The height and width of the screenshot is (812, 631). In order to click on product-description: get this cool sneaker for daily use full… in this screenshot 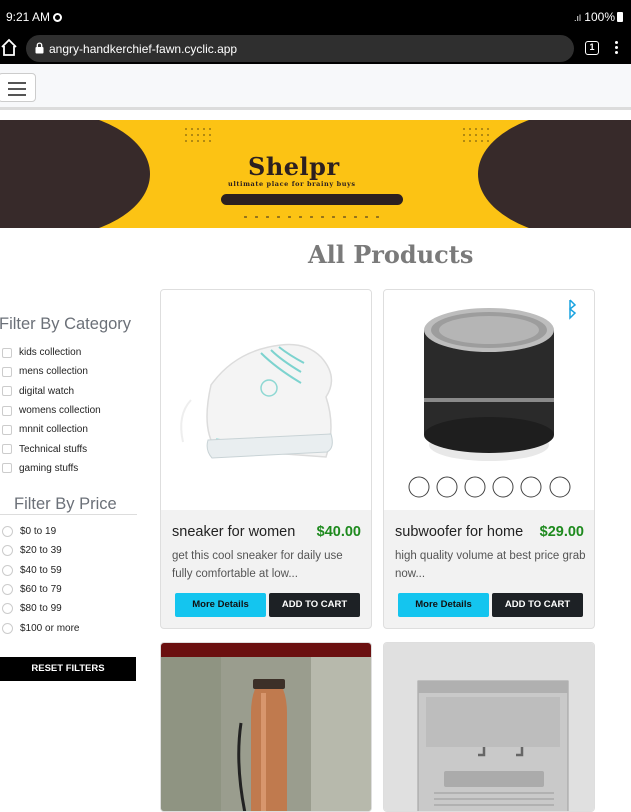, I will do `click(257, 565)`.